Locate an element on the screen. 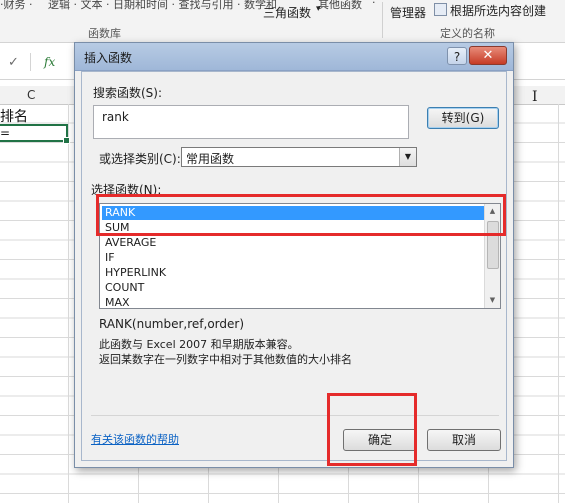 Image resolution: width=565 pixels, height=503 pixels. annotation-box-ok is located at coordinates (372, 429).